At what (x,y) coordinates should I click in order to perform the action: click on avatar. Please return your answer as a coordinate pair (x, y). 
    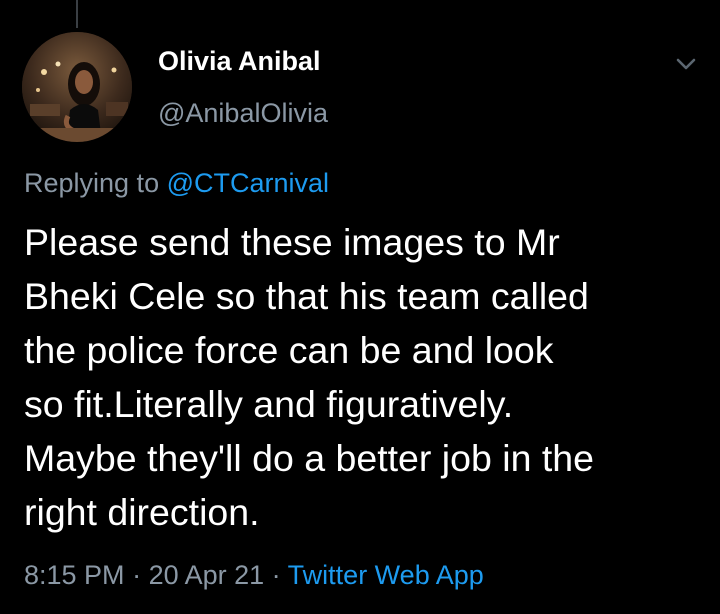
    Looking at the image, I should click on (77, 87).